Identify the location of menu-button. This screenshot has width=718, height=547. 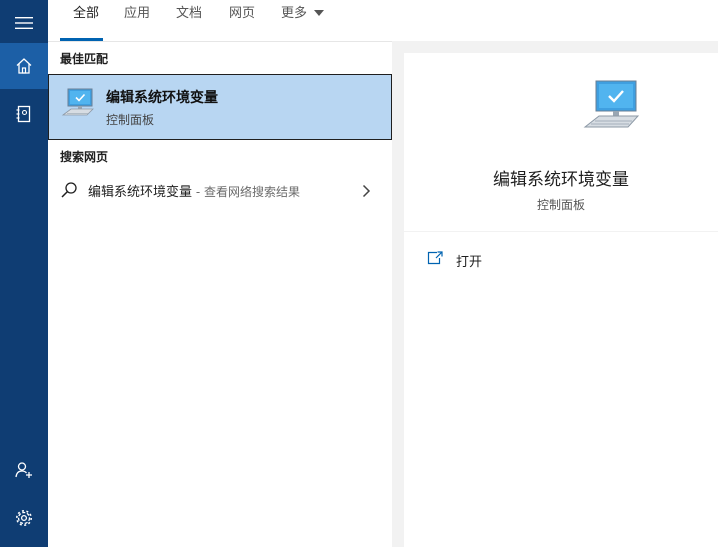
(24, 23).